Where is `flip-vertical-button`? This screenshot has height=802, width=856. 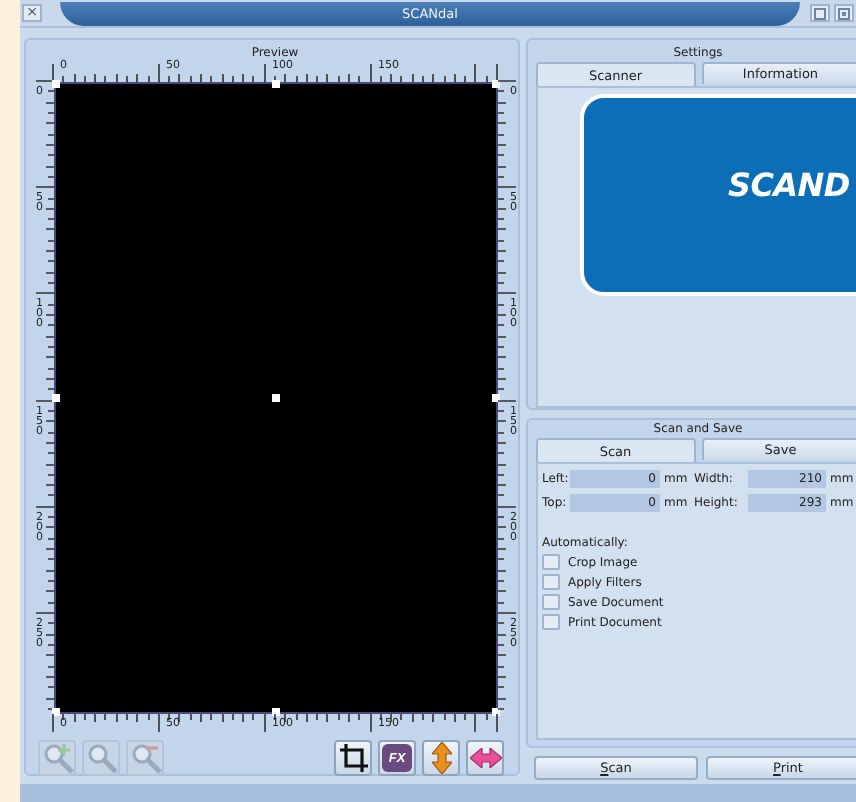 flip-vertical-button is located at coordinates (441, 758).